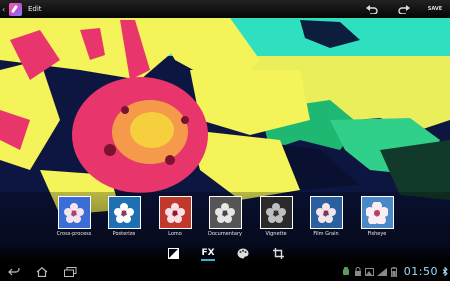  I want to click on filter-label: Vignette, so click(276, 234).